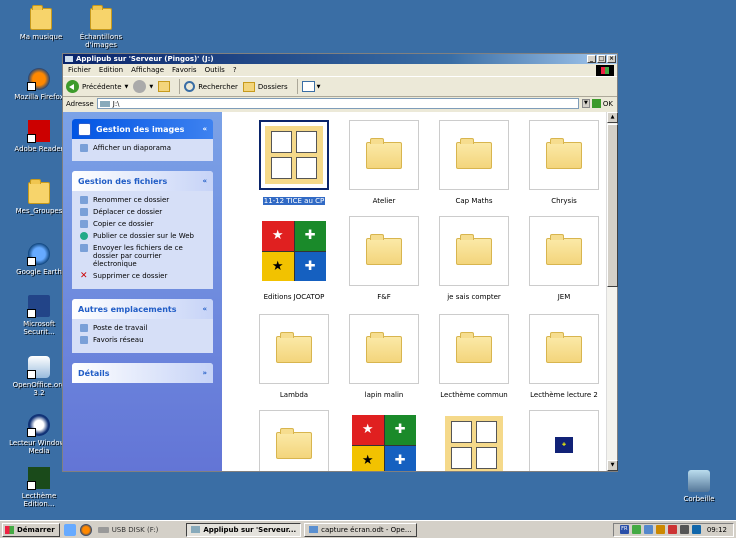 The height and width of the screenshot is (538, 736). I want to click on panel-header: Gestion des images «, so click(142, 129).